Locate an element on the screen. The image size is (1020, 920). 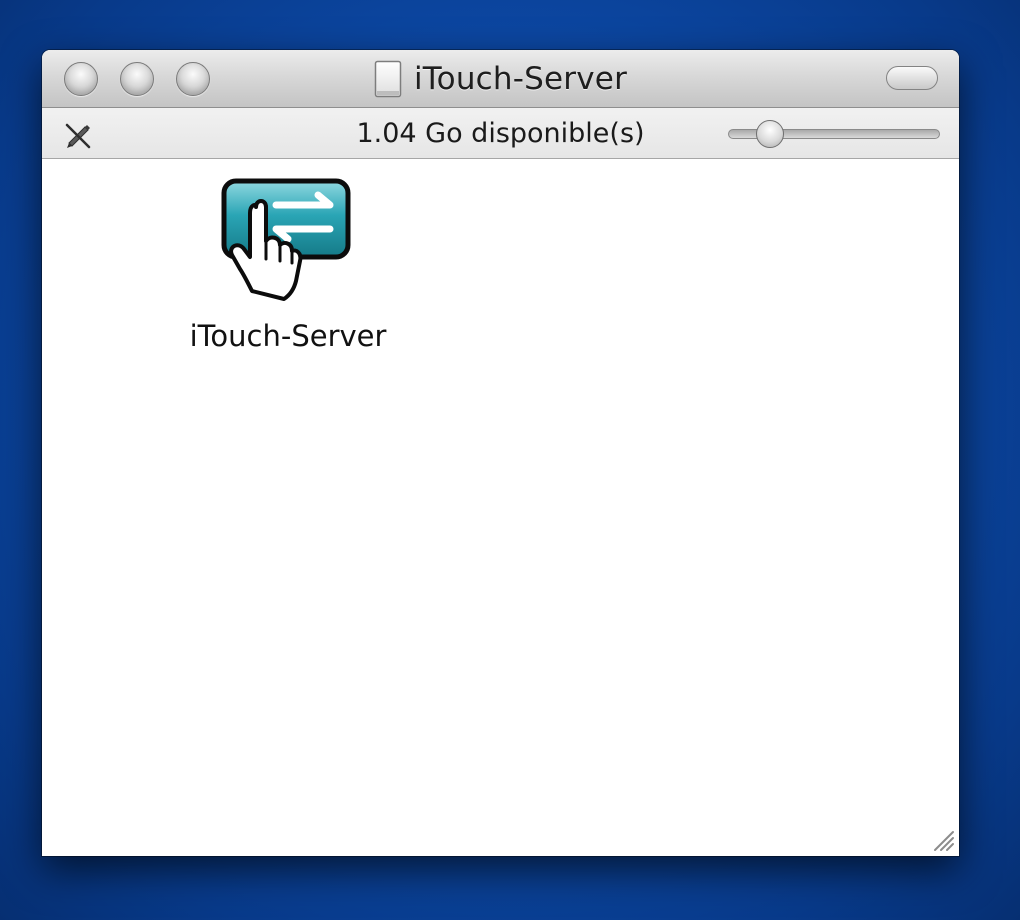
icon-size-slider is located at coordinates (834, 134).